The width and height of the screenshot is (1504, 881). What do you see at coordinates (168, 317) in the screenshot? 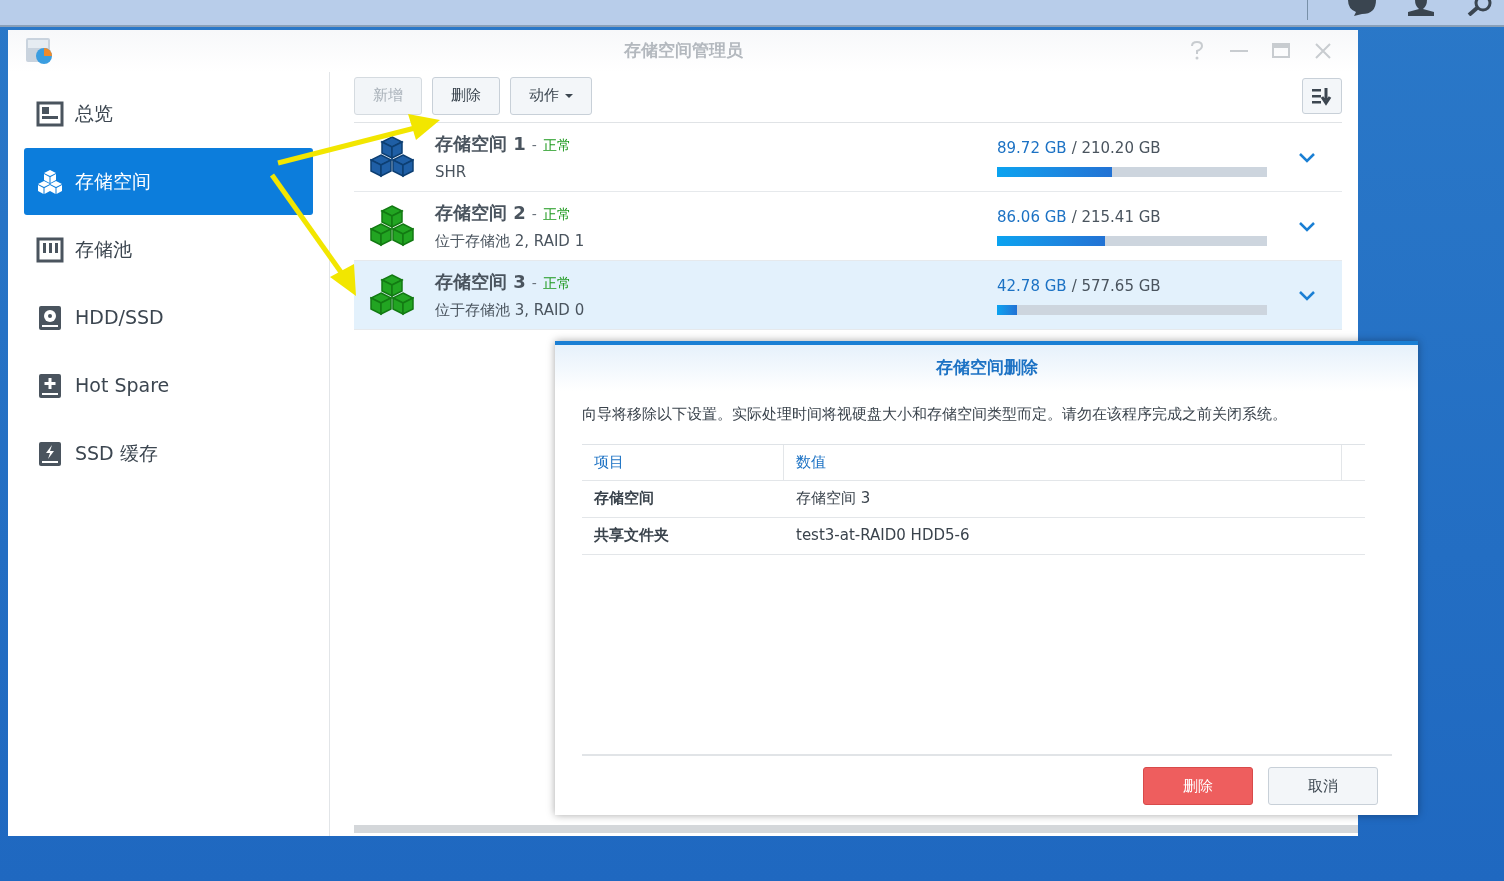
I see `sidebar-item: HDD/SSD` at bounding box center [168, 317].